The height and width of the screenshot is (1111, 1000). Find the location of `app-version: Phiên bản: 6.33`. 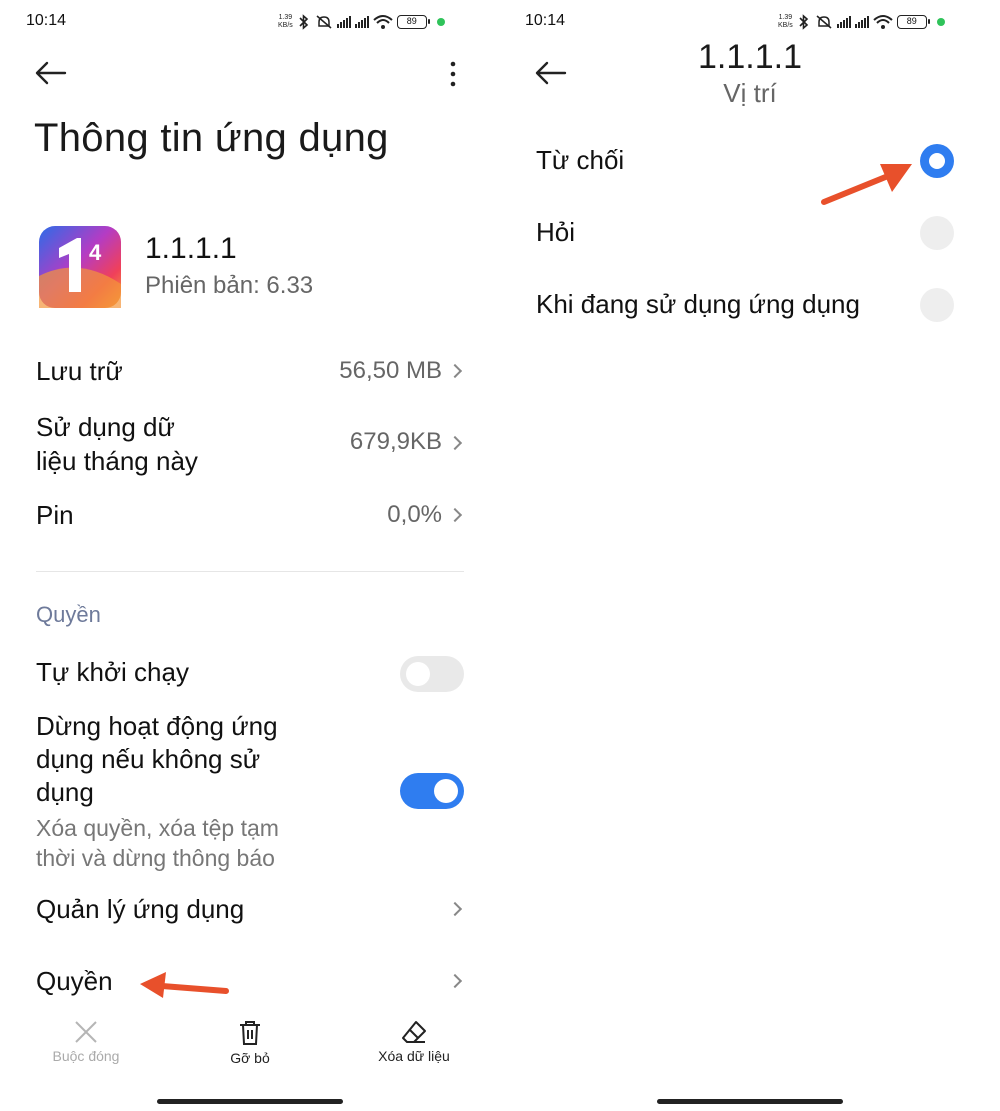

app-version: Phiên bản: 6.33 is located at coordinates (229, 285).